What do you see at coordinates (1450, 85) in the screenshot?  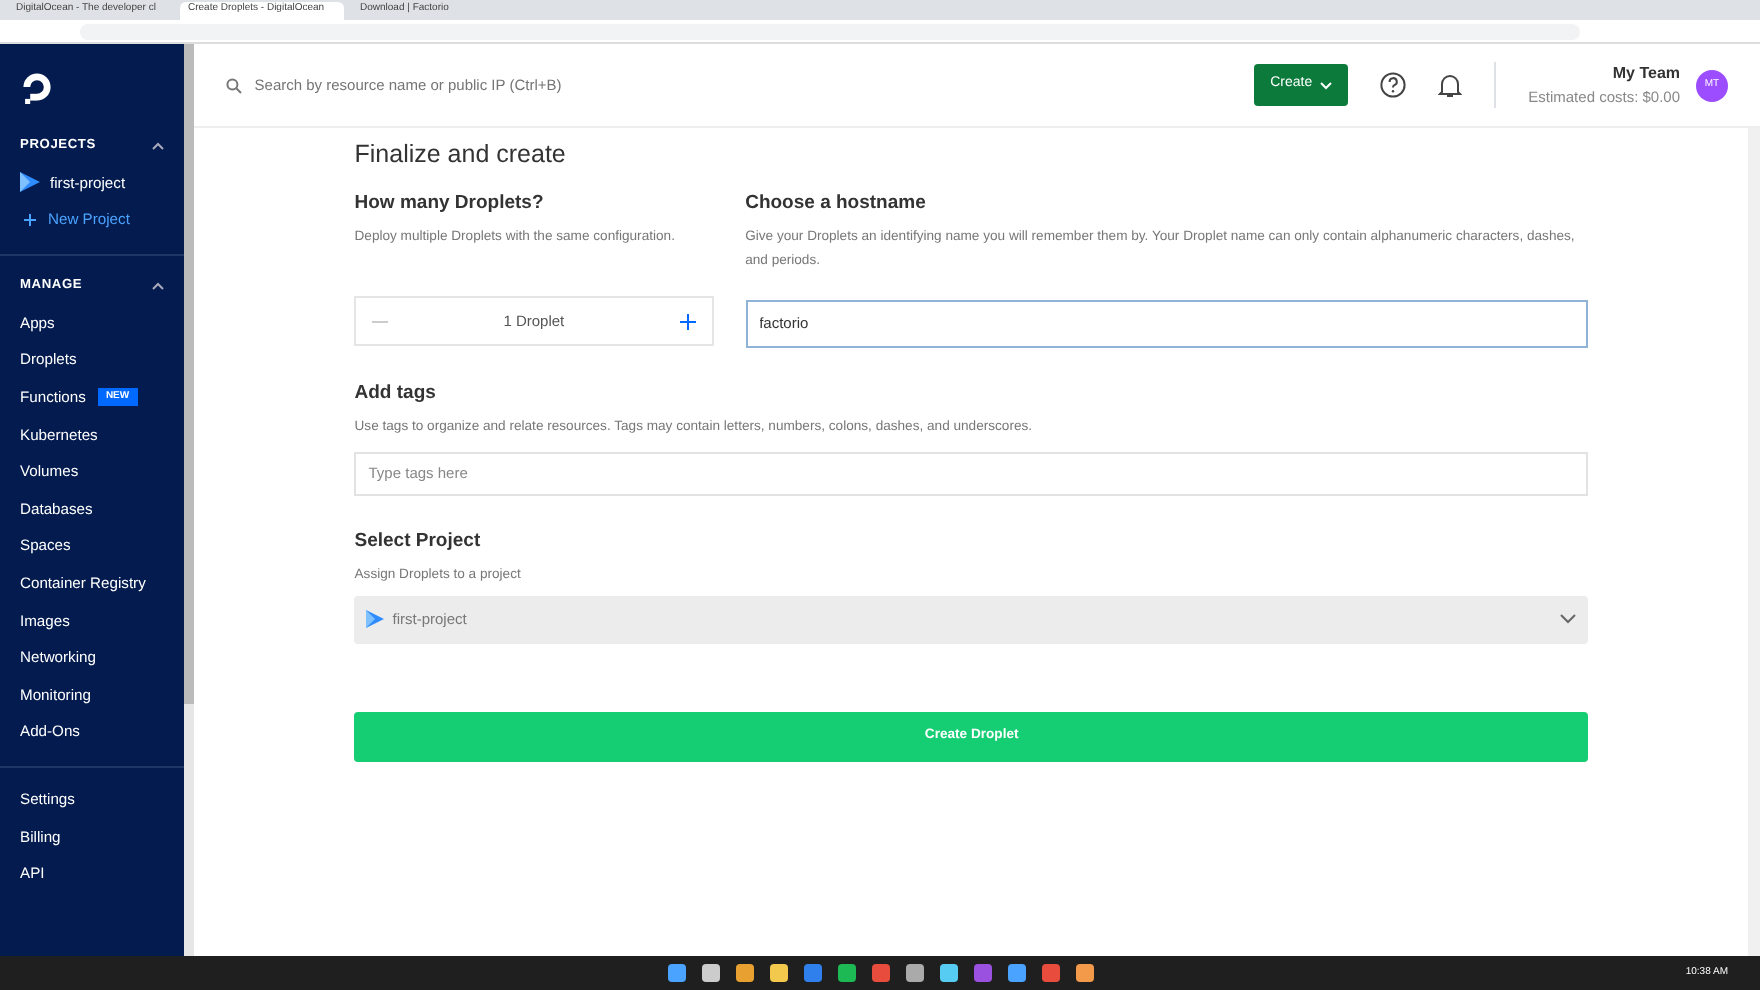 I see `notifications-icon` at bounding box center [1450, 85].